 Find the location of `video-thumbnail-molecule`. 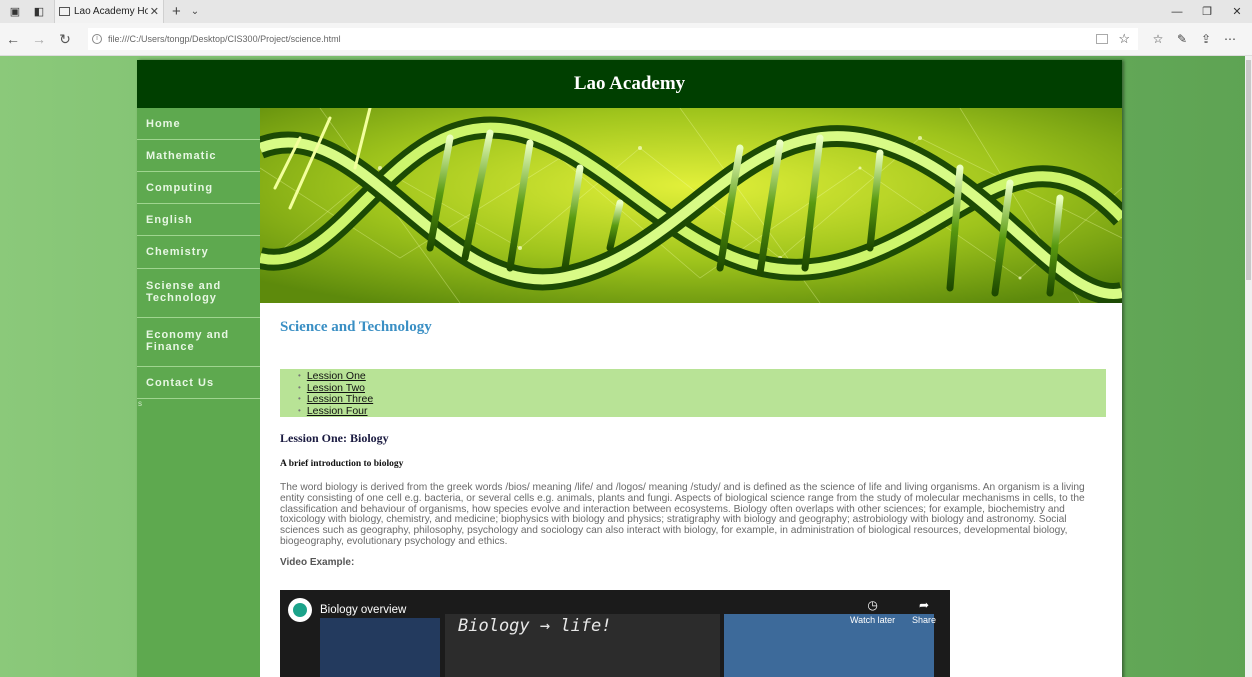

video-thumbnail-molecule is located at coordinates (380, 647).